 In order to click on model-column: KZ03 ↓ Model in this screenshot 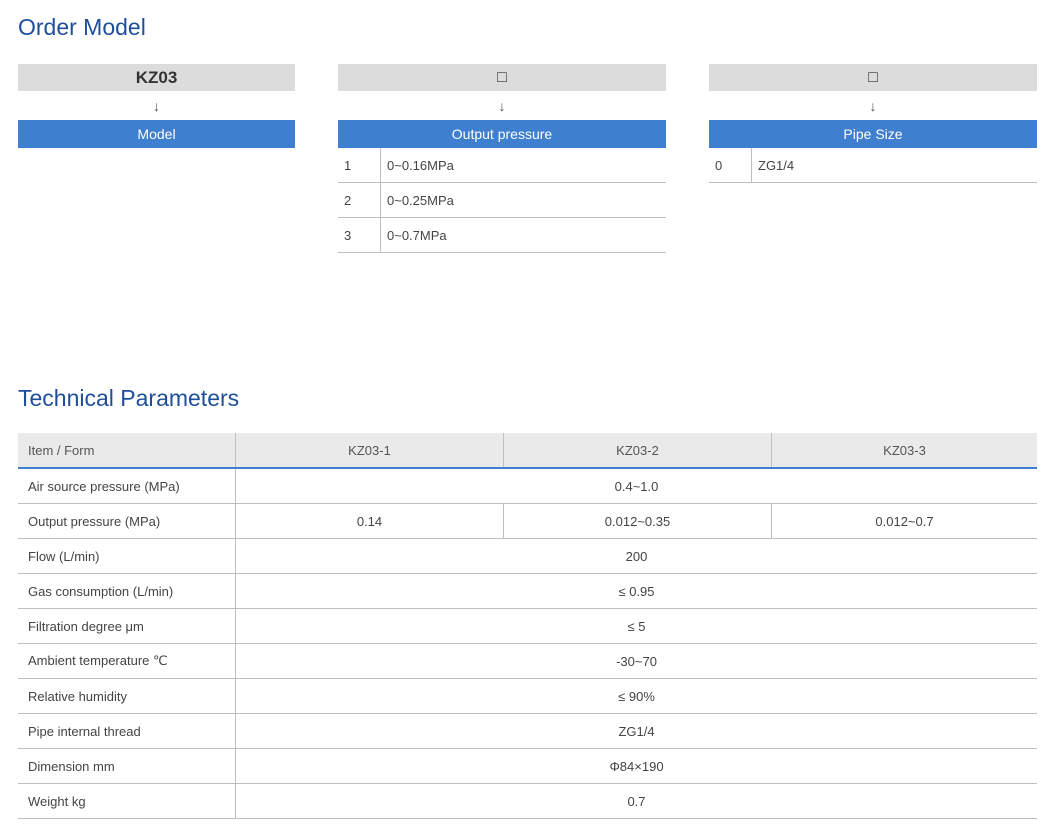, I will do `click(156, 106)`.